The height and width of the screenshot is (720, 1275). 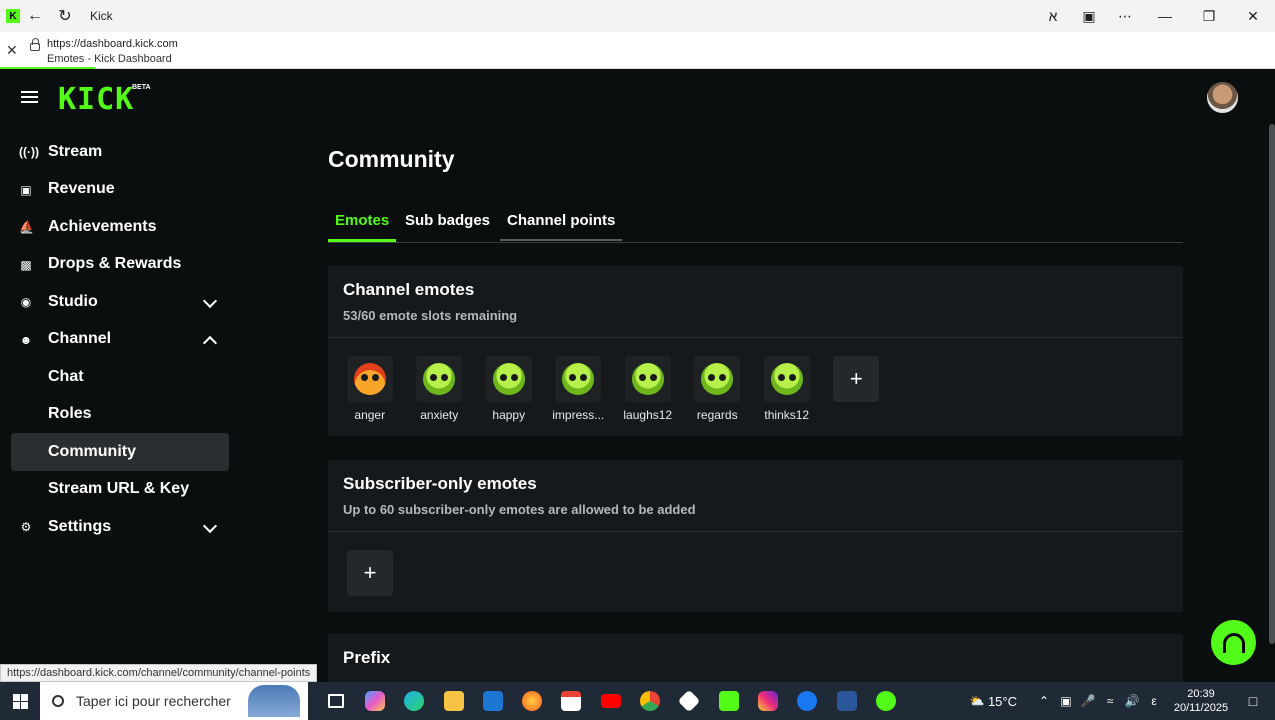 I want to click on chevron-up-icon: ⌃, so click(x=1044, y=701).